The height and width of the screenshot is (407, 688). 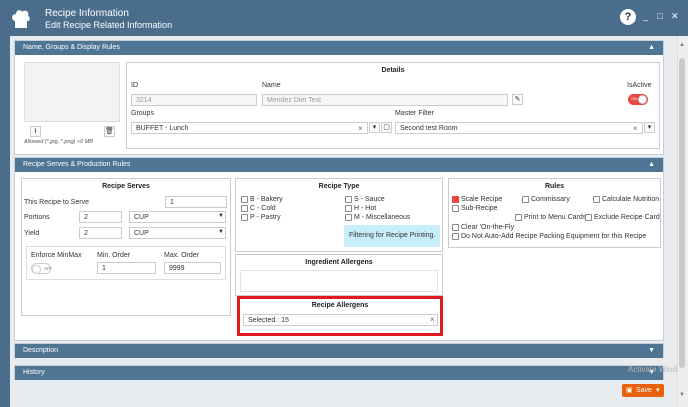 What do you see at coordinates (266, 199) in the screenshot?
I see `bakery-label: B - Bakery` at bounding box center [266, 199].